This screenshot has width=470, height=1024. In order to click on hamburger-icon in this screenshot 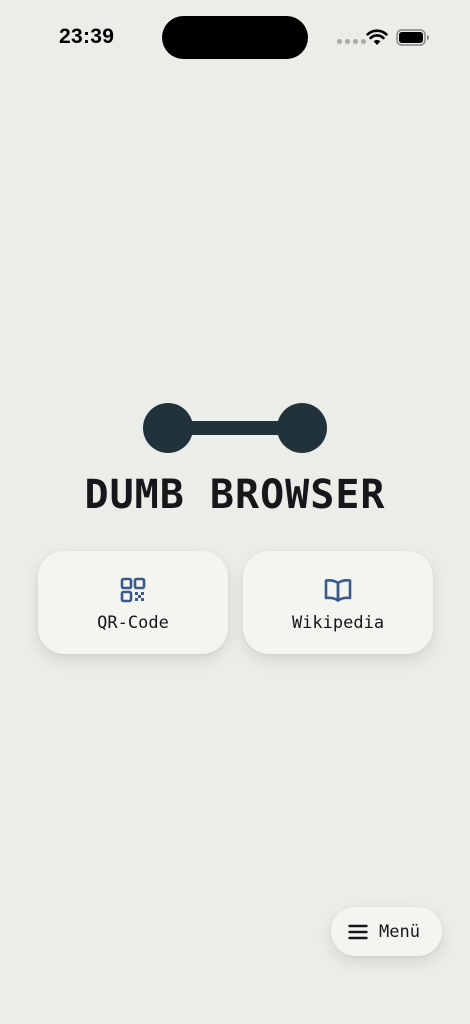, I will do `click(358, 931)`.